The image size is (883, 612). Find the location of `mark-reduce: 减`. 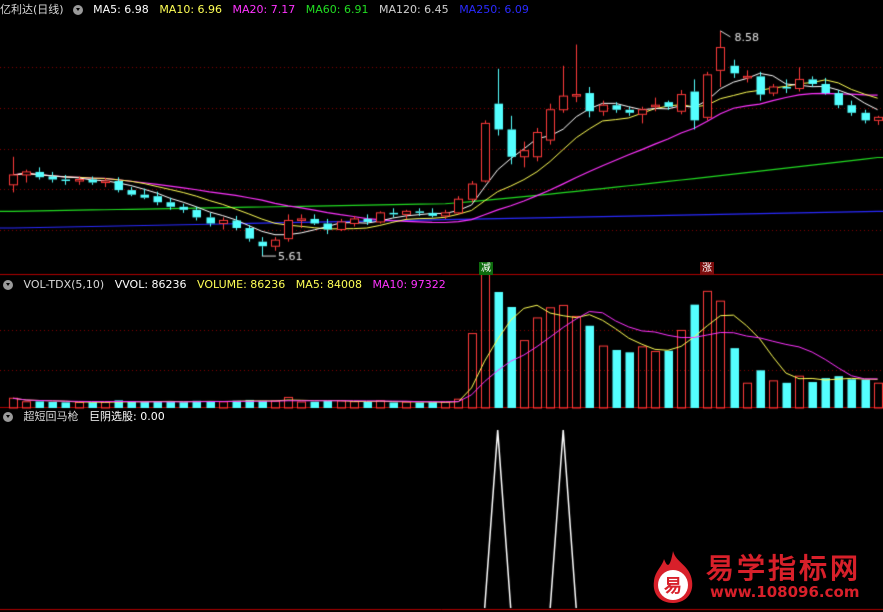

mark-reduce: 减 is located at coordinates (486, 268).